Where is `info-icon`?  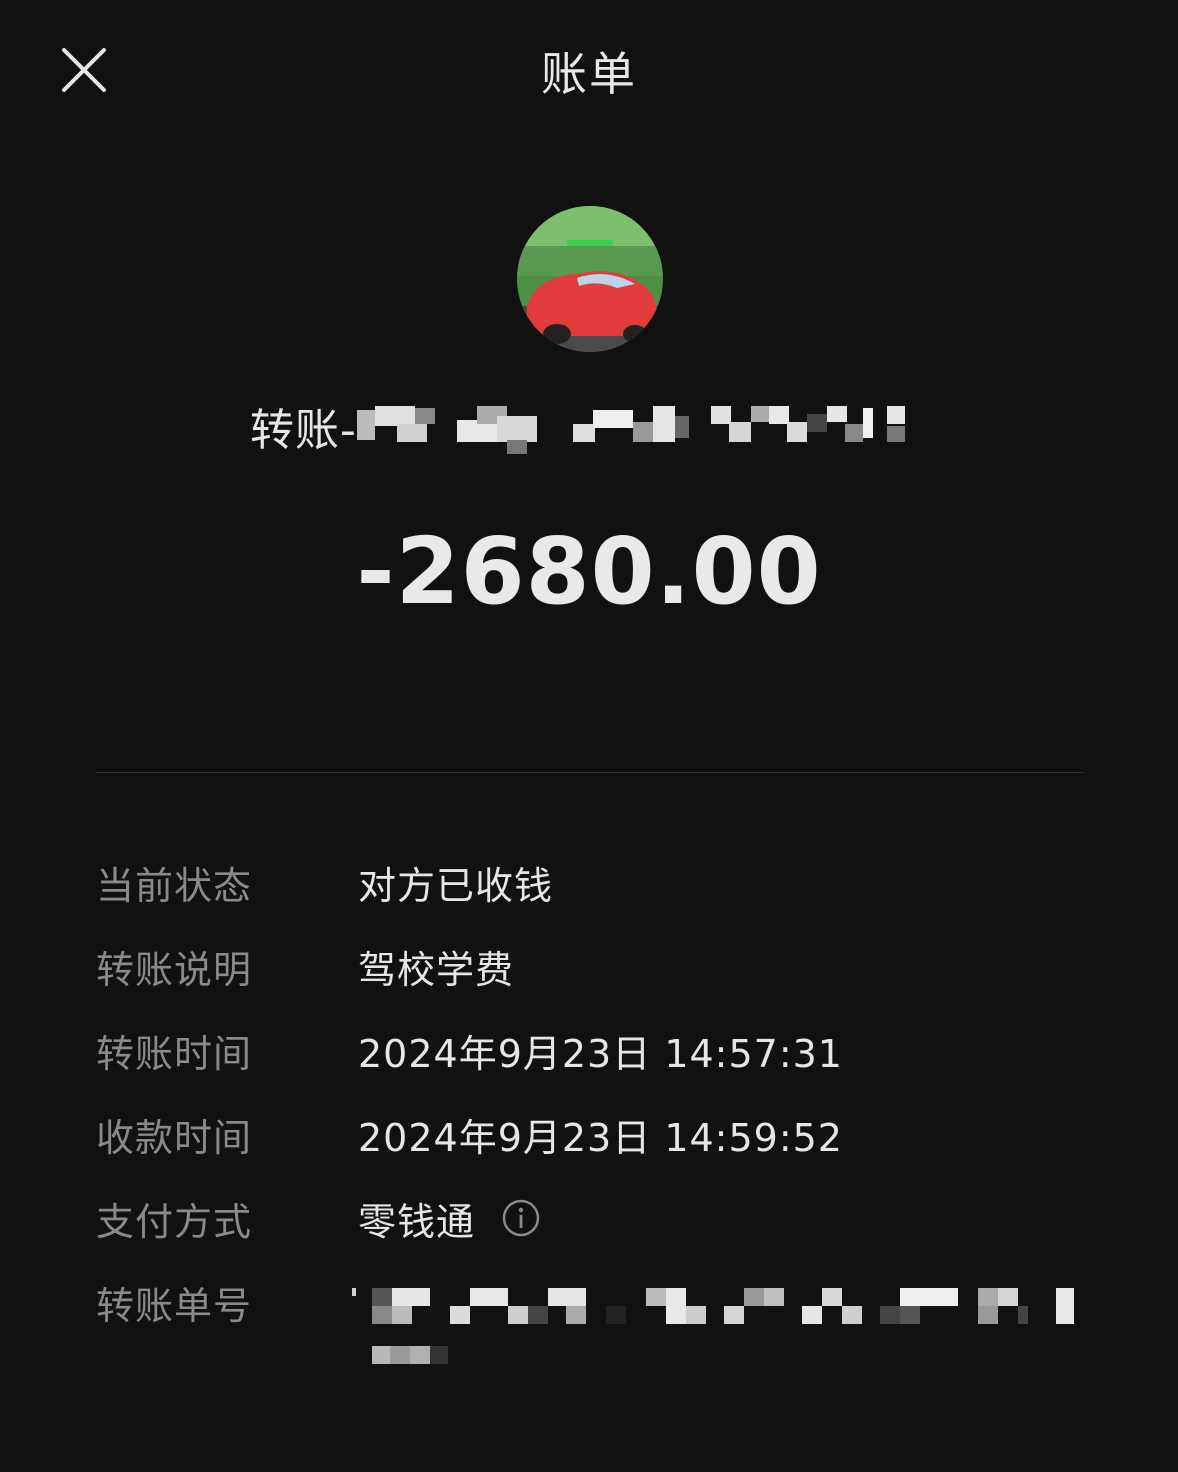 info-icon is located at coordinates (521, 1218).